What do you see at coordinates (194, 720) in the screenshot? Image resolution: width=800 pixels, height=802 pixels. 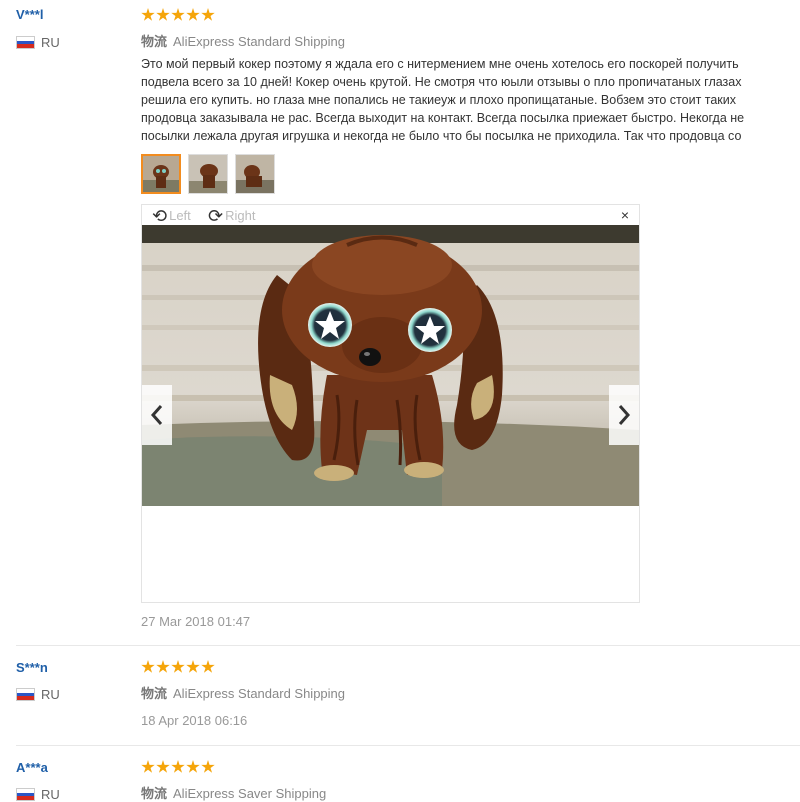 I see `review-date: 18 Apr 2018 06:16` at bounding box center [194, 720].